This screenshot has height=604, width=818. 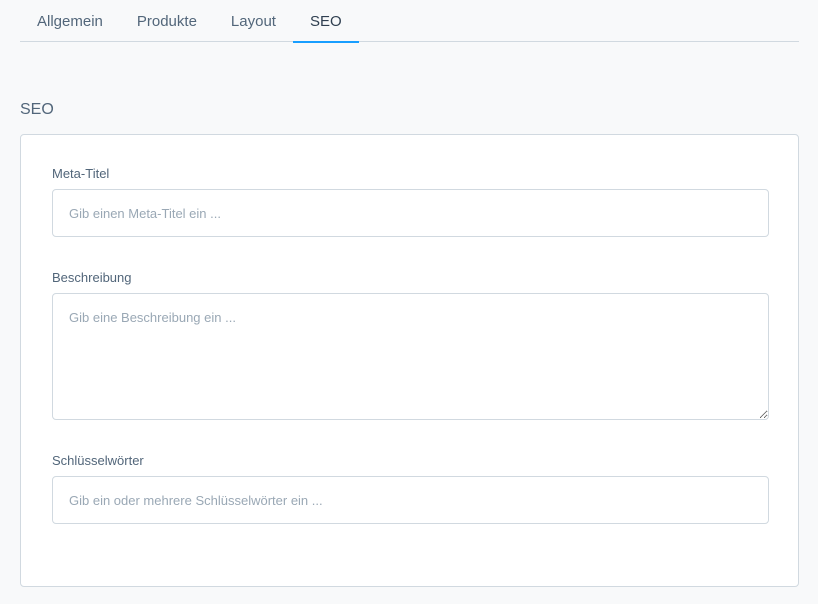 What do you see at coordinates (410, 500) in the screenshot?
I see `keywords-input` at bounding box center [410, 500].